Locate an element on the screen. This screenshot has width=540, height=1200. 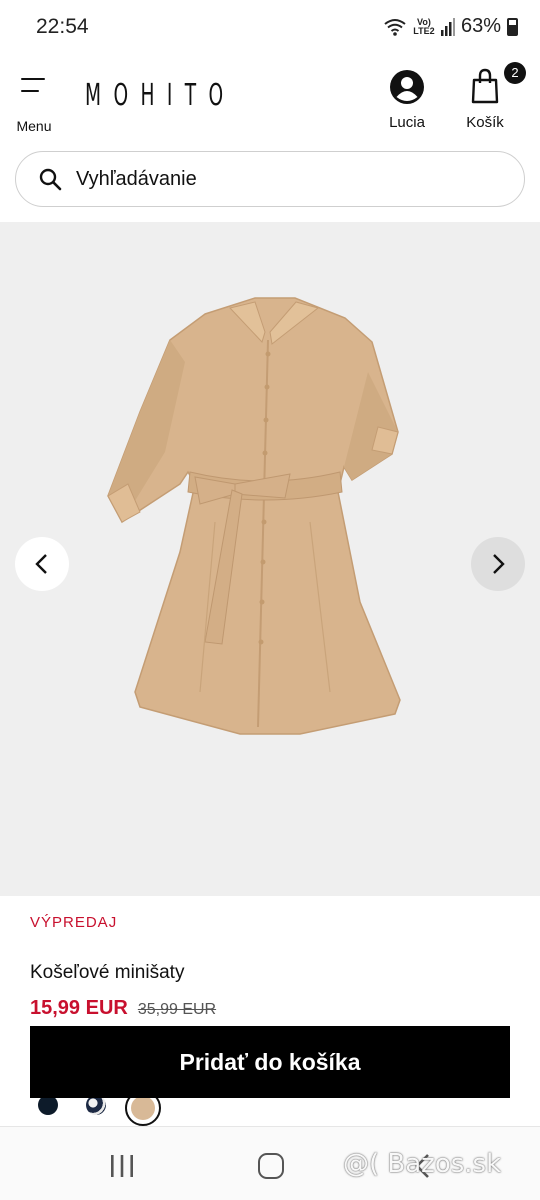
network-type-label: Vo) LTE2 is located at coordinates (424, 26).